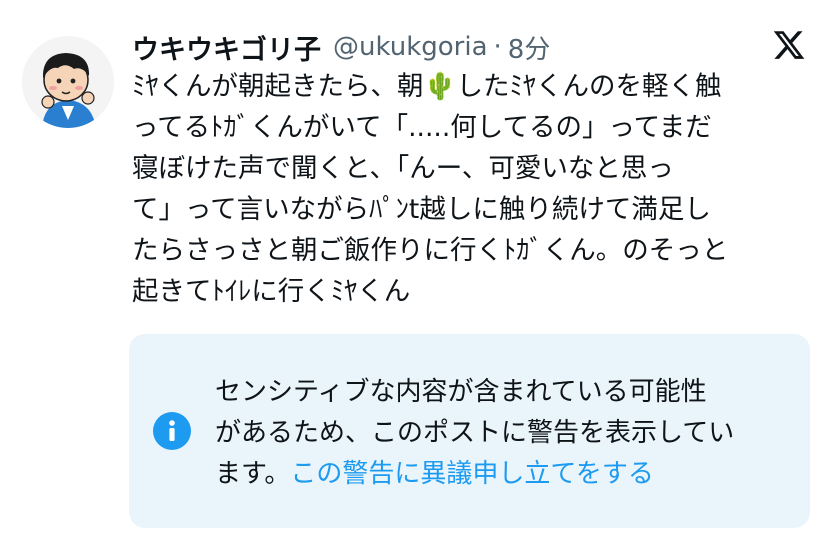 The height and width of the screenshot is (539, 828). I want to click on tweet-text-line: 寝ぼけた声で聞くと、「んー、可愛いなと思っ, so click(403, 168).